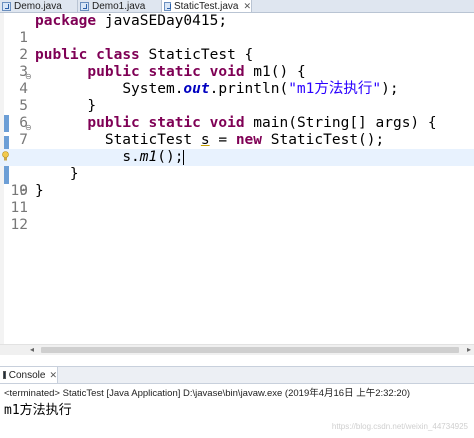  What do you see at coordinates (237, 199) in the screenshot?
I see `code-line: 11 }` at bounding box center [237, 199].